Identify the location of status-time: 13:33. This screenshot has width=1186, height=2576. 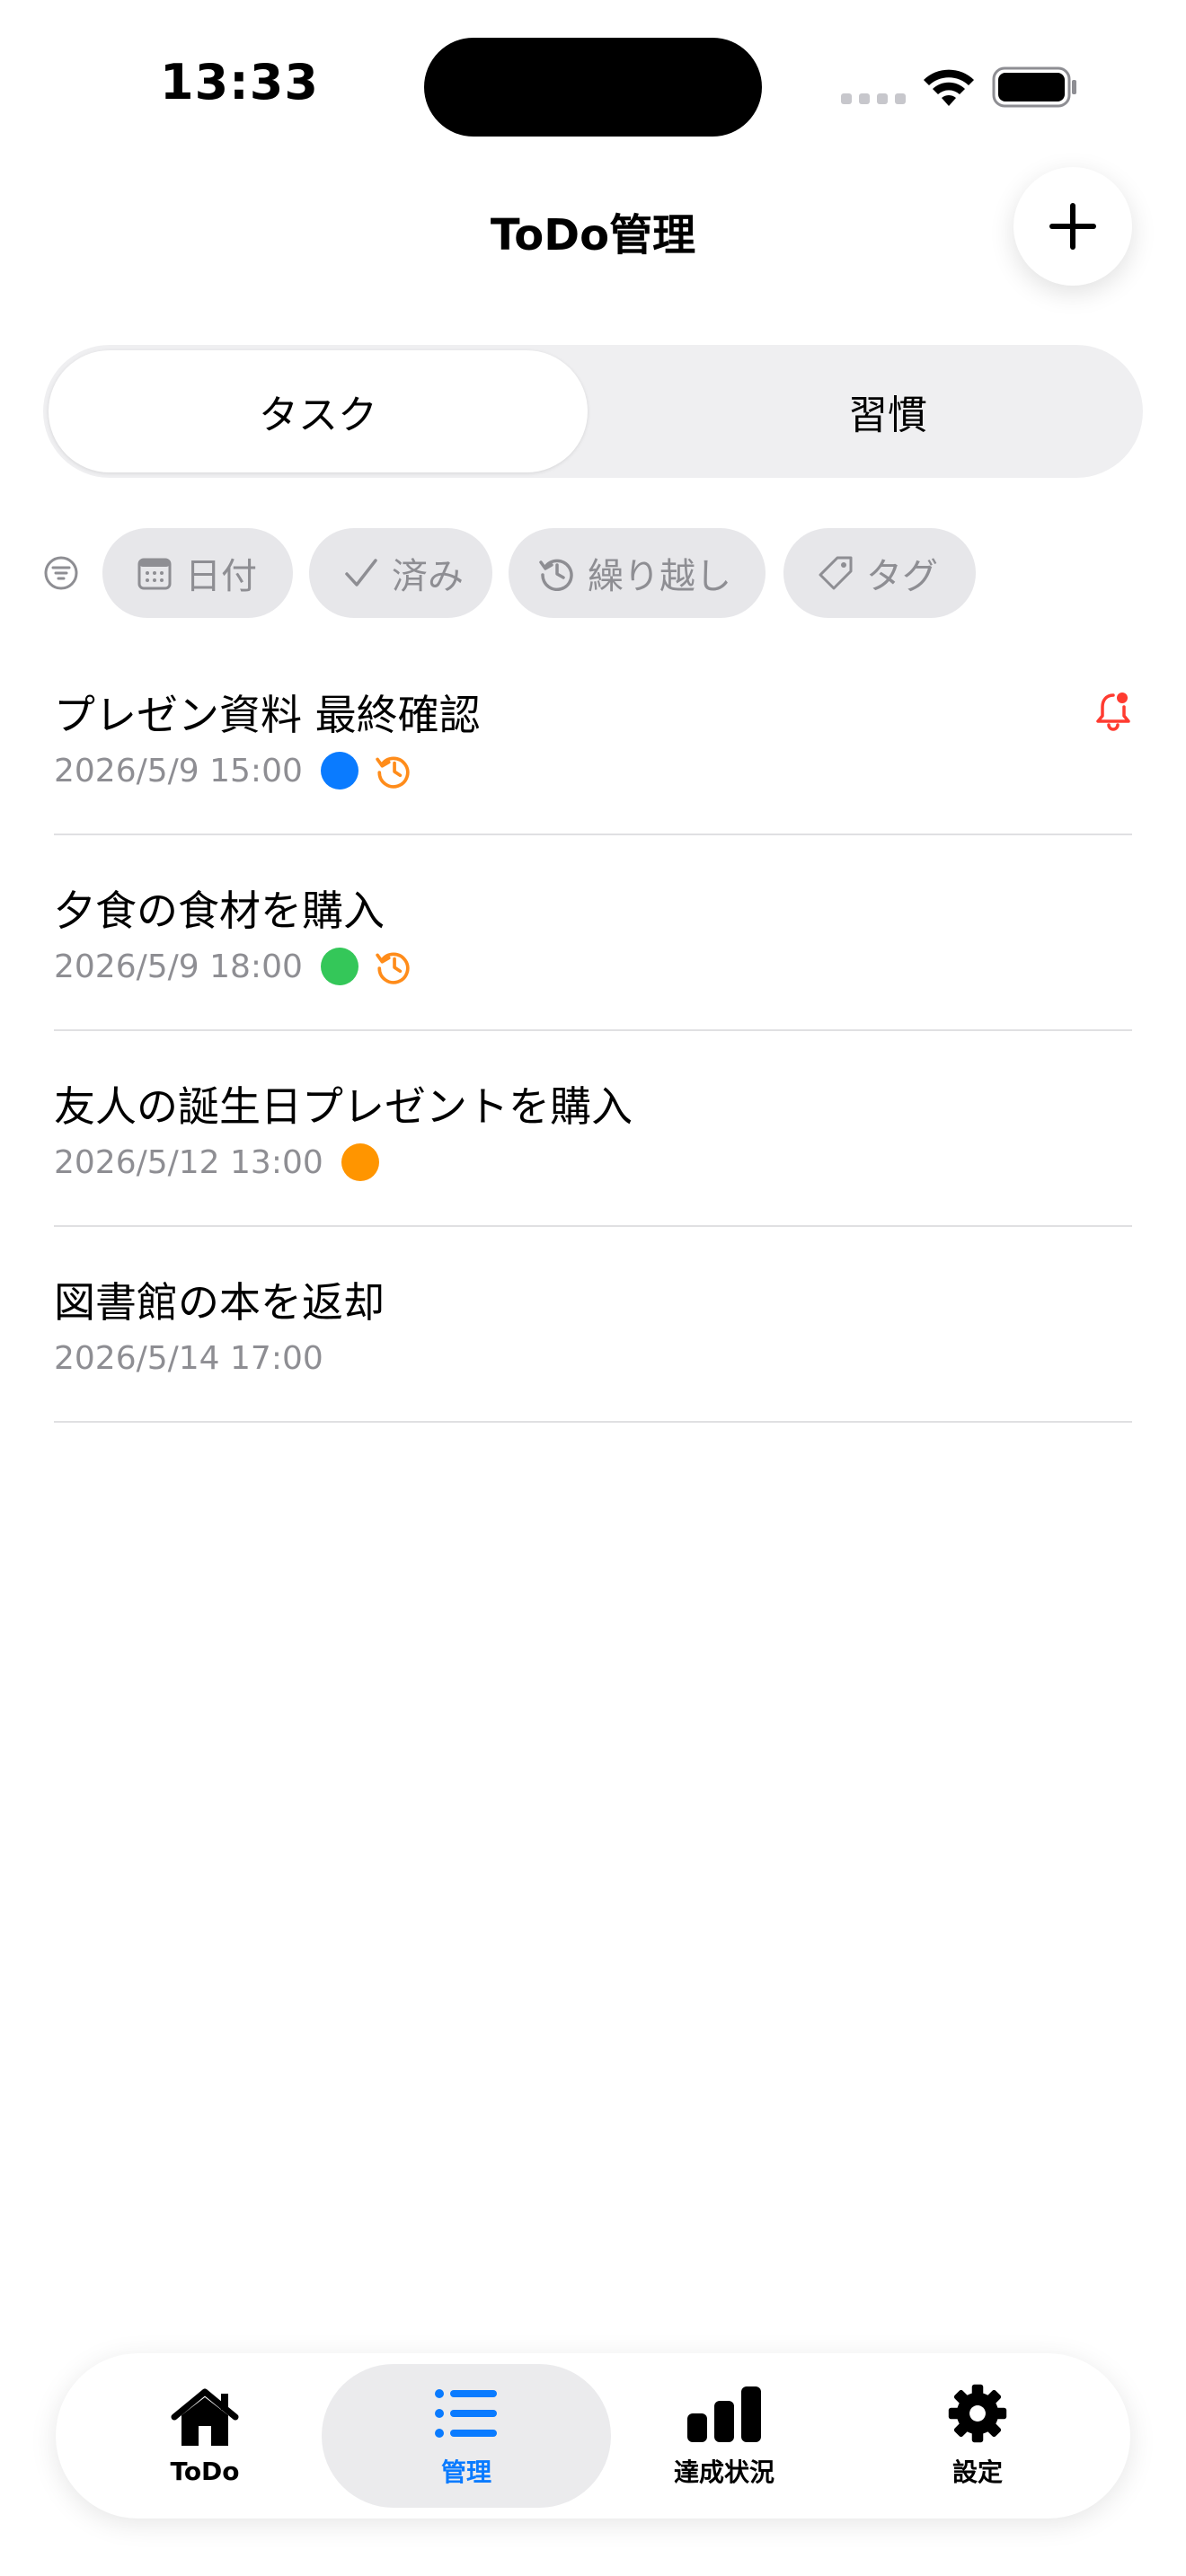
(239, 82).